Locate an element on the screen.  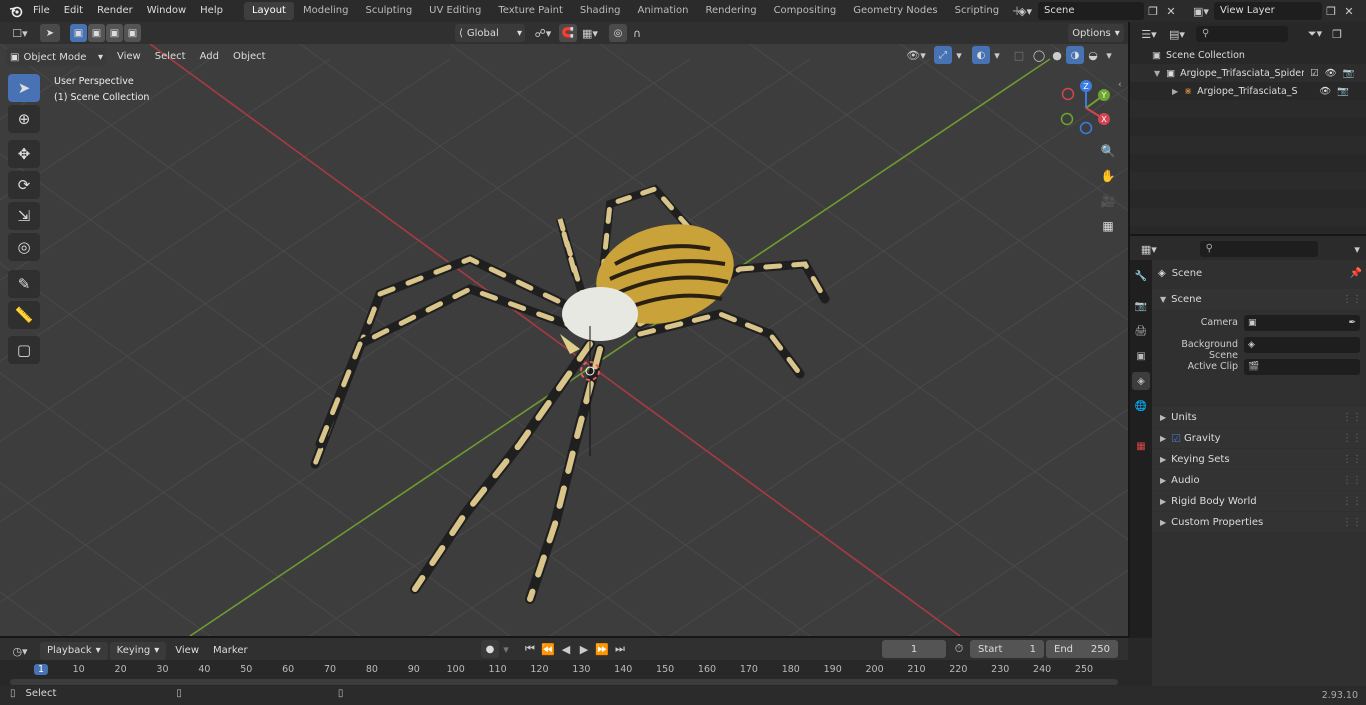
panel-keying-sets: ▶ Keying Sets ⋮⋮ is located at coordinates (1259, 459).